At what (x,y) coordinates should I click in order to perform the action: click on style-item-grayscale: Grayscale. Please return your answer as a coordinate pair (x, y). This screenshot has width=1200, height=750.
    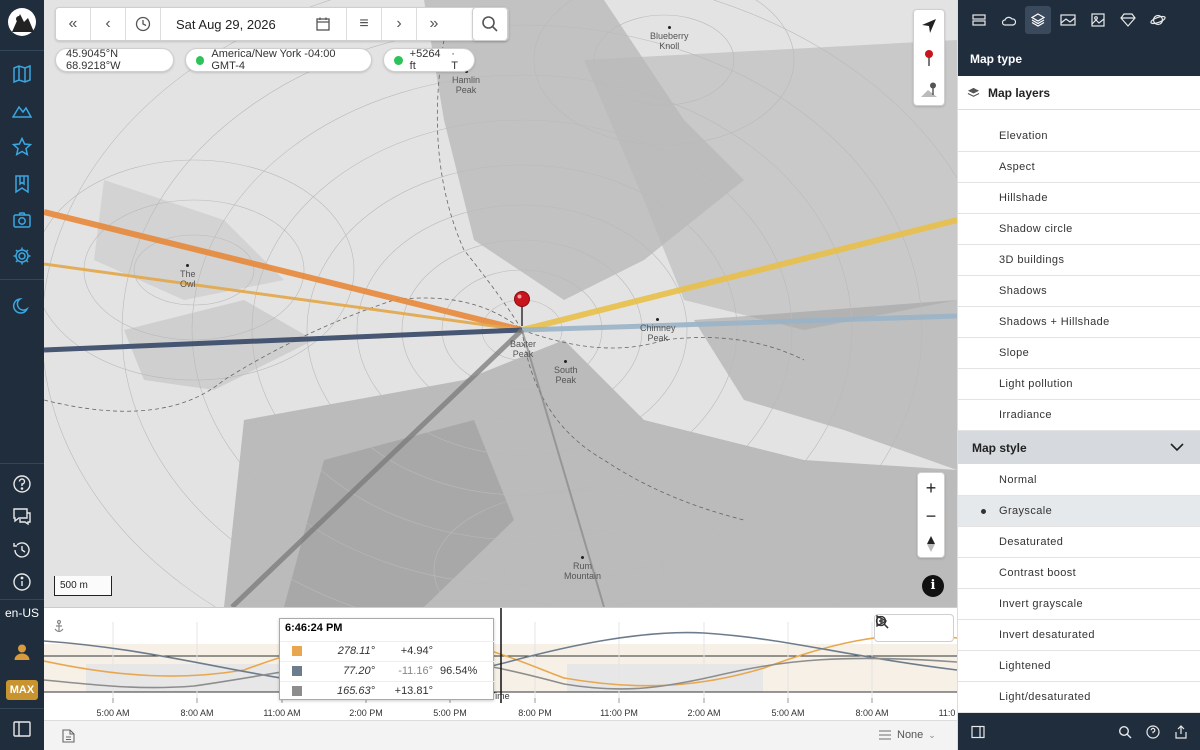
    Looking at the image, I should click on (1079, 511).